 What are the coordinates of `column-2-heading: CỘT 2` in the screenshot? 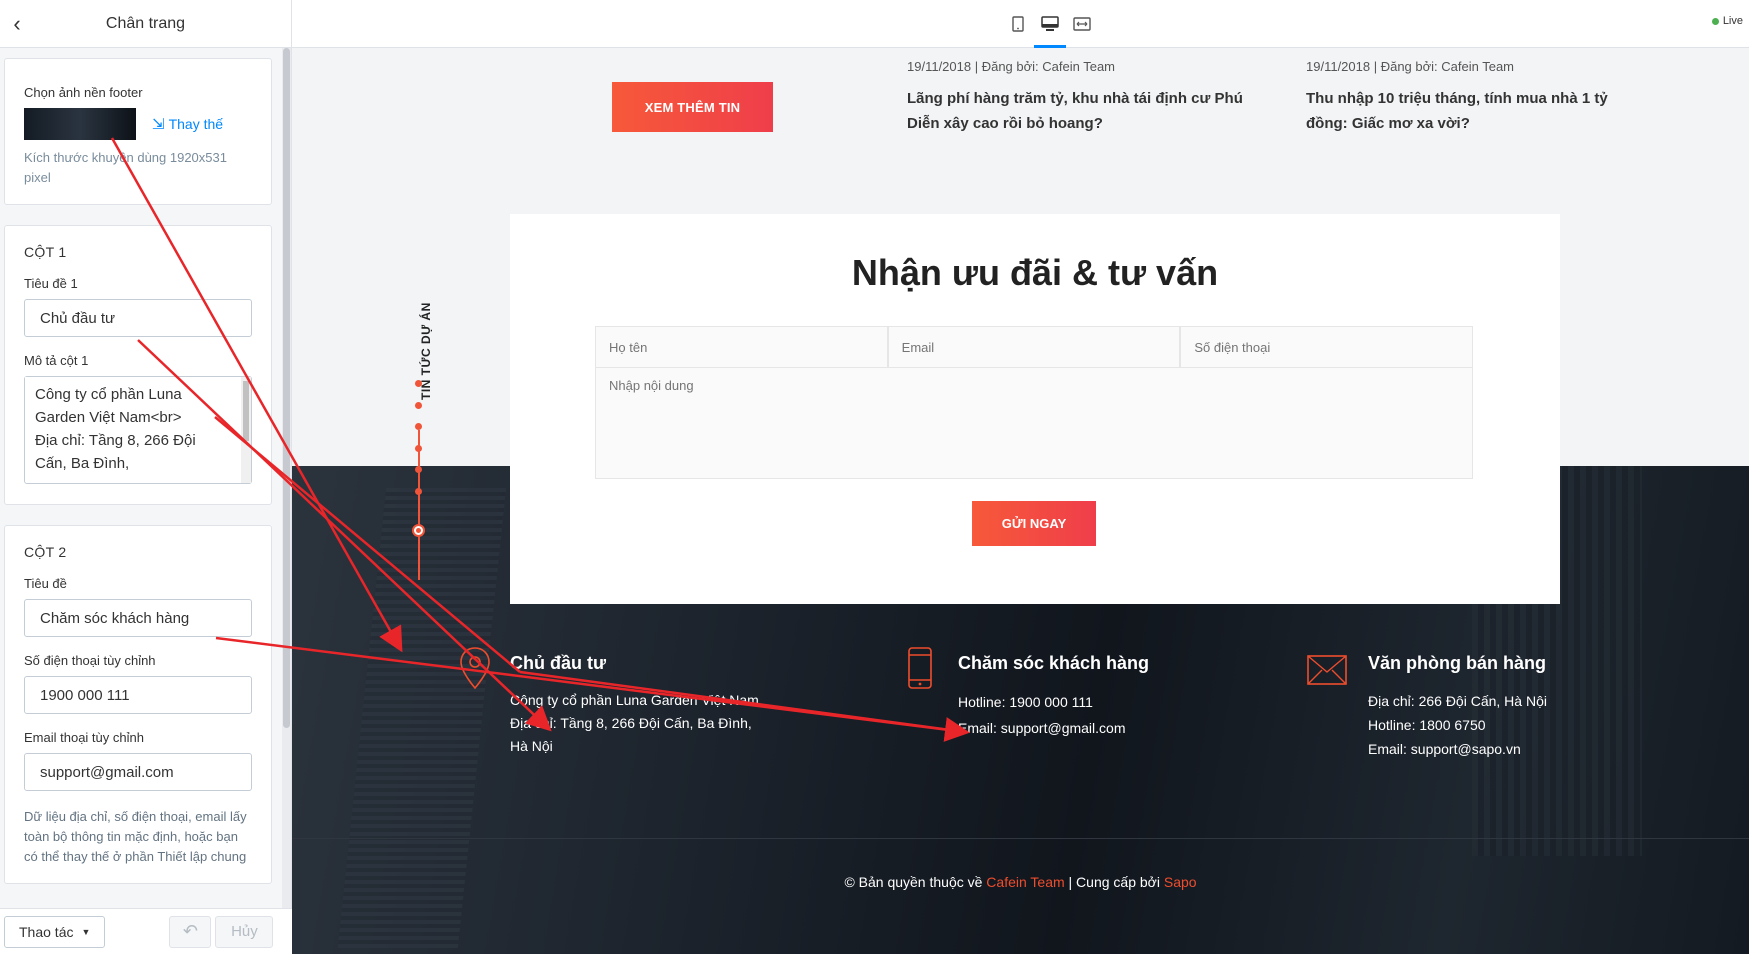 It's located at (45, 552).